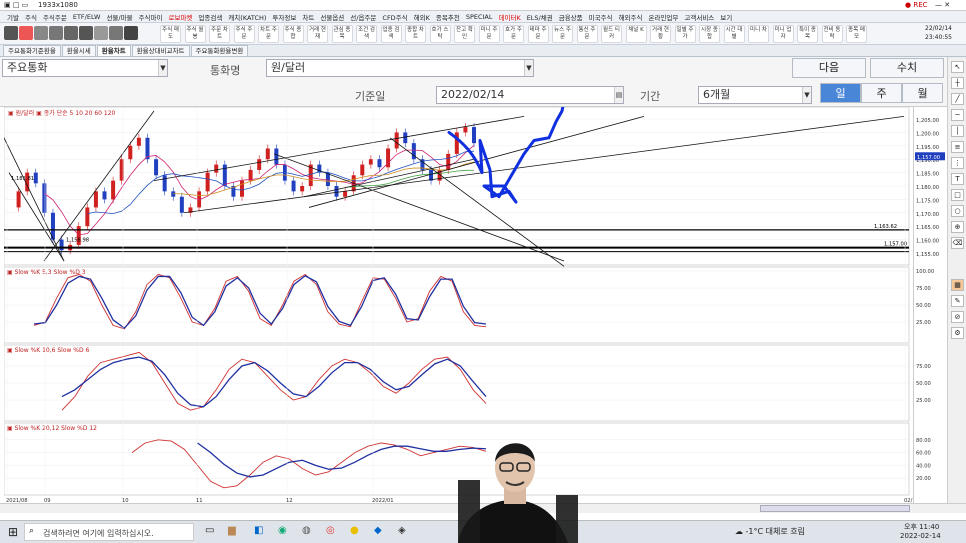  Describe the element at coordinates (957, 147) in the screenshot. I see `channel-tool-icon: ≡` at that location.